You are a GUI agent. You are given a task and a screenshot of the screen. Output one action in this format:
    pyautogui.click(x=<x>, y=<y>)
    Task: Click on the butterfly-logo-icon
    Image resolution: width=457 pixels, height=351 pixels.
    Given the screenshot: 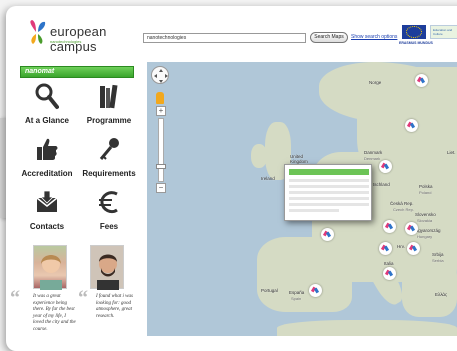 What is the action you would take?
    pyautogui.click(x=38, y=32)
    